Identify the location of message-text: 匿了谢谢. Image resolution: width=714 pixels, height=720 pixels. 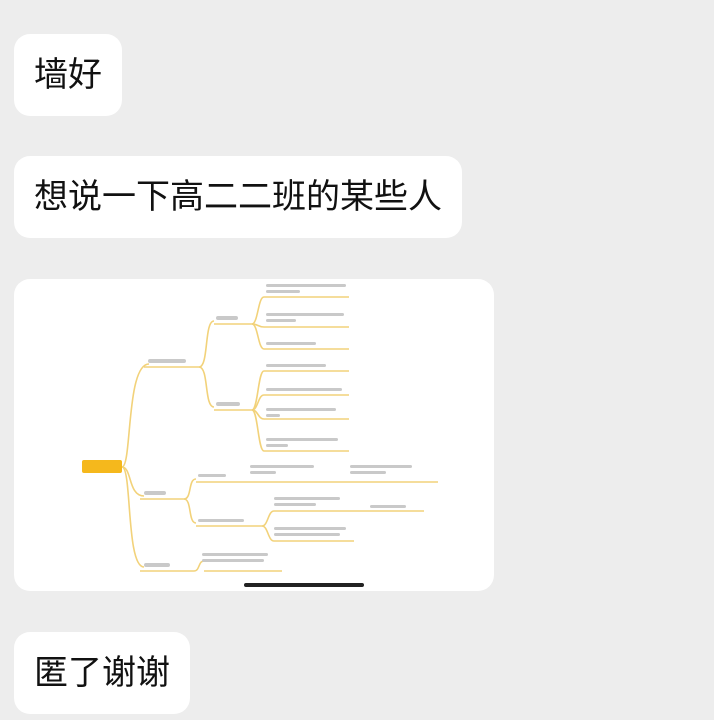
(102, 673).